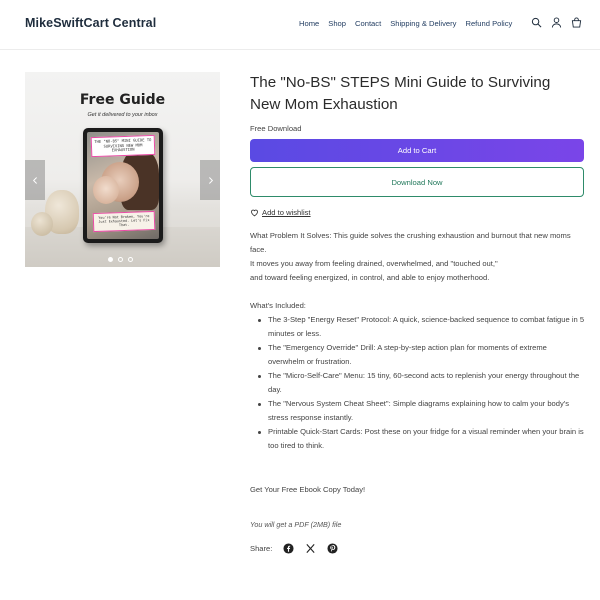 The width and height of the screenshot is (600, 600). I want to click on account-icon, so click(556, 22).